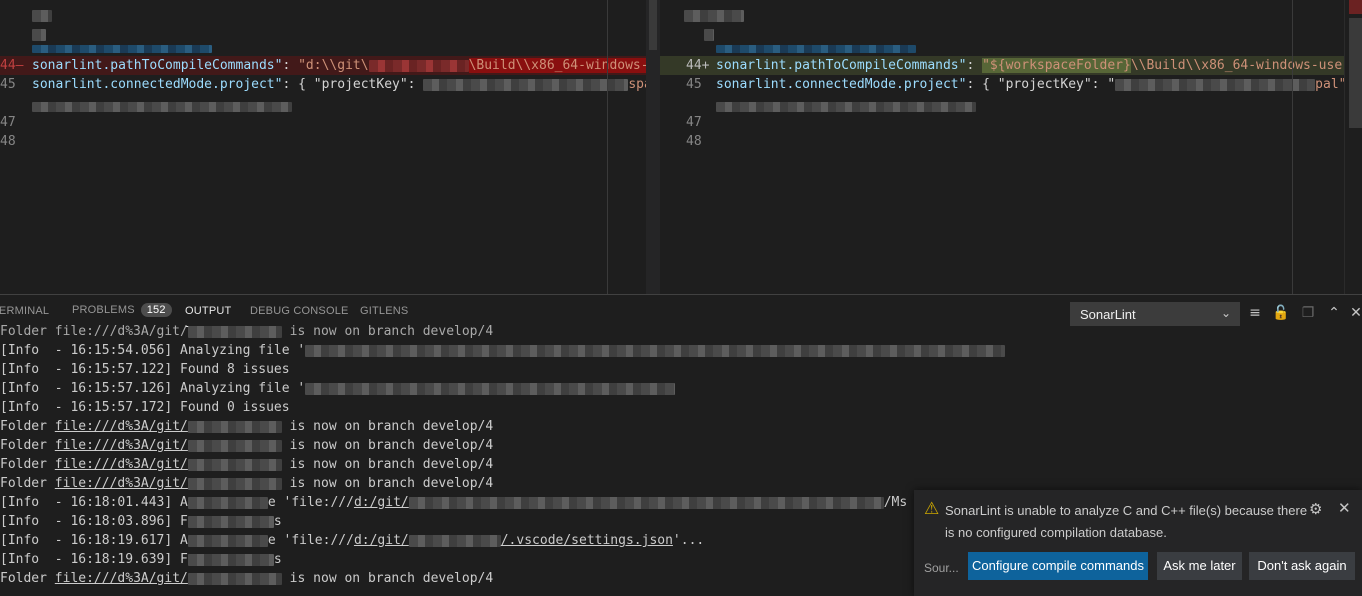 The height and width of the screenshot is (596, 1362). I want to click on log-line: [Info - 16:15:54.056] Analyzing file ', so click(503, 350).